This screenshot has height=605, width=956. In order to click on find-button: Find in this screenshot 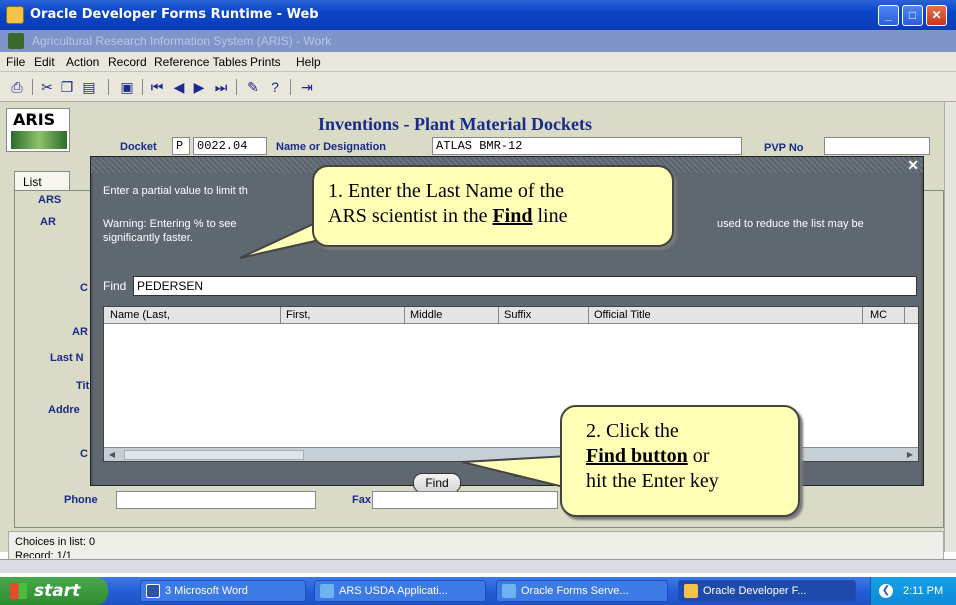, I will do `click(437, 483)`.